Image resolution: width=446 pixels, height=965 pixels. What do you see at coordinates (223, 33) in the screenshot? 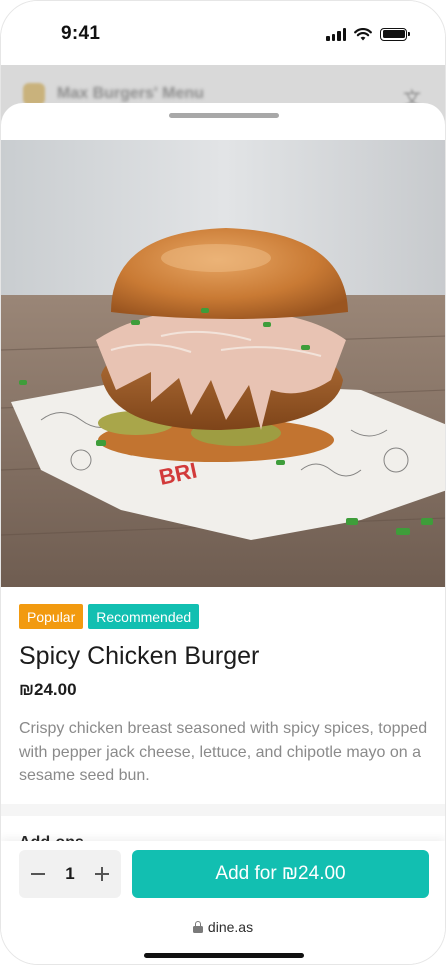
I see `status-bar: 9:41` at bounding box center [223, 33].